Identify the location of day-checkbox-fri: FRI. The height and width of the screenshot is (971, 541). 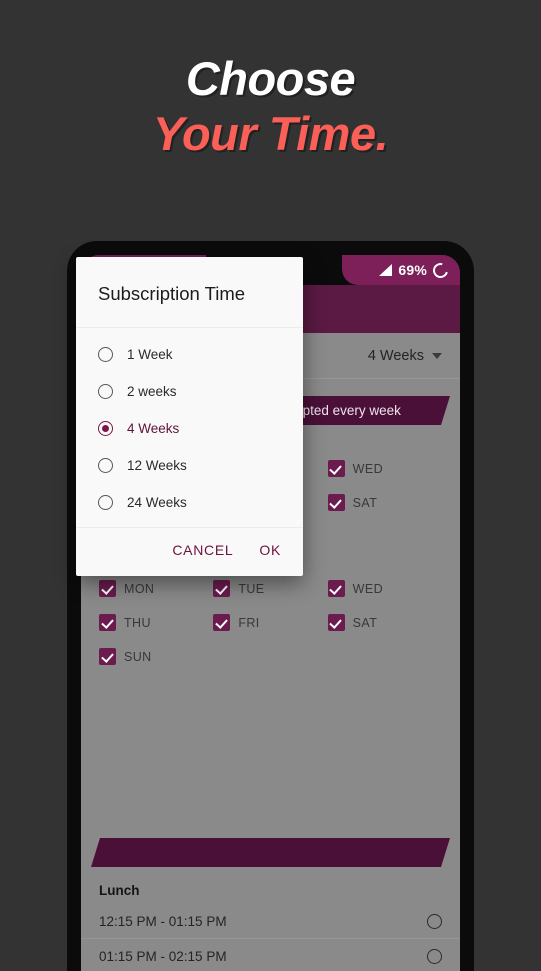
(270, 622).